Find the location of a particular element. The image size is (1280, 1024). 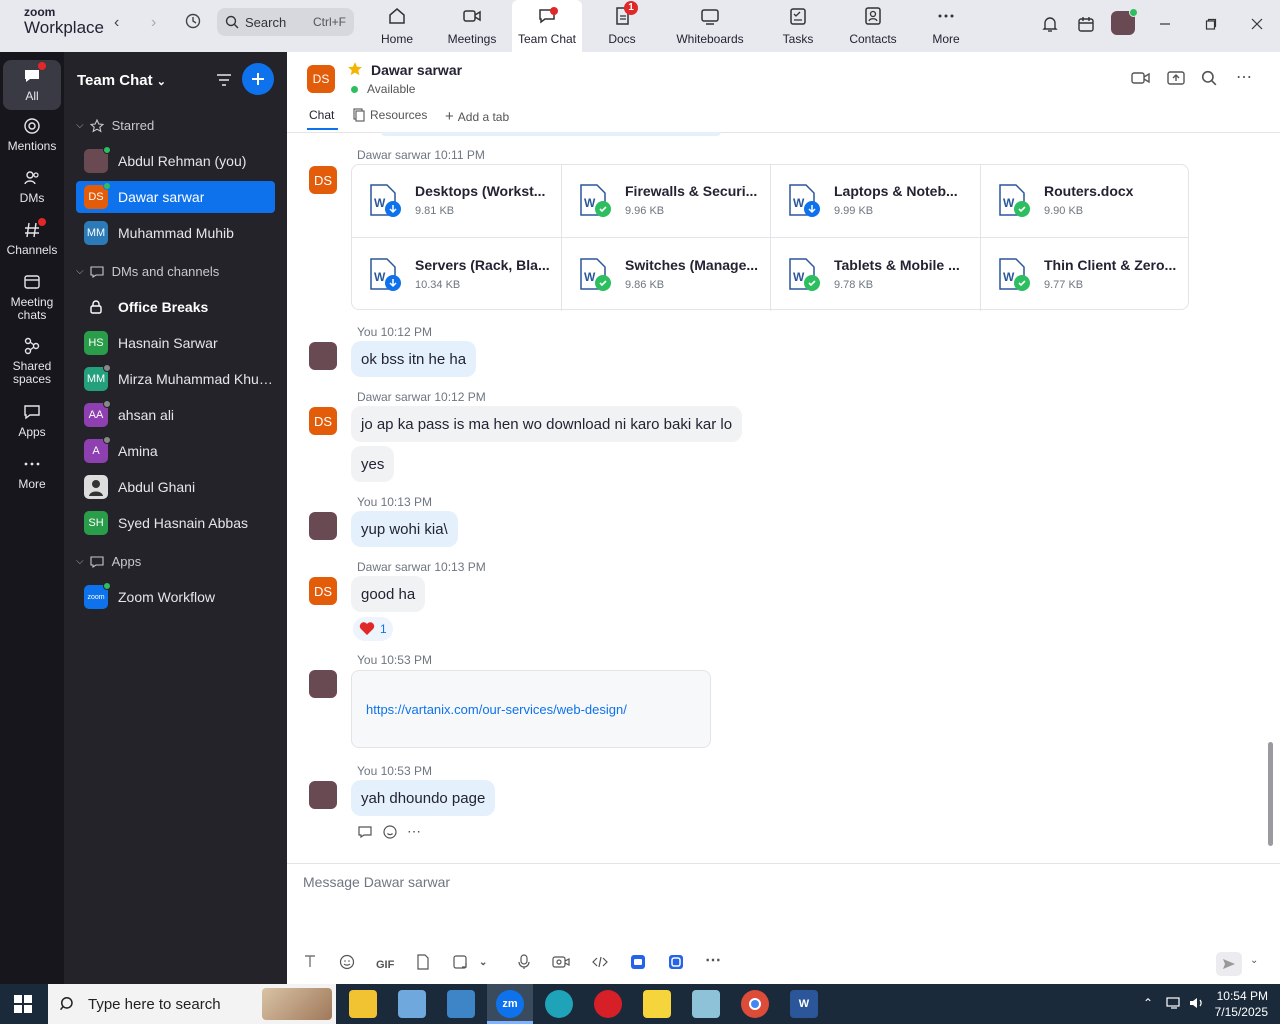

file-attachment: W Laptops & Noteb... 9.99 KB is located at coordinates (875, 200).